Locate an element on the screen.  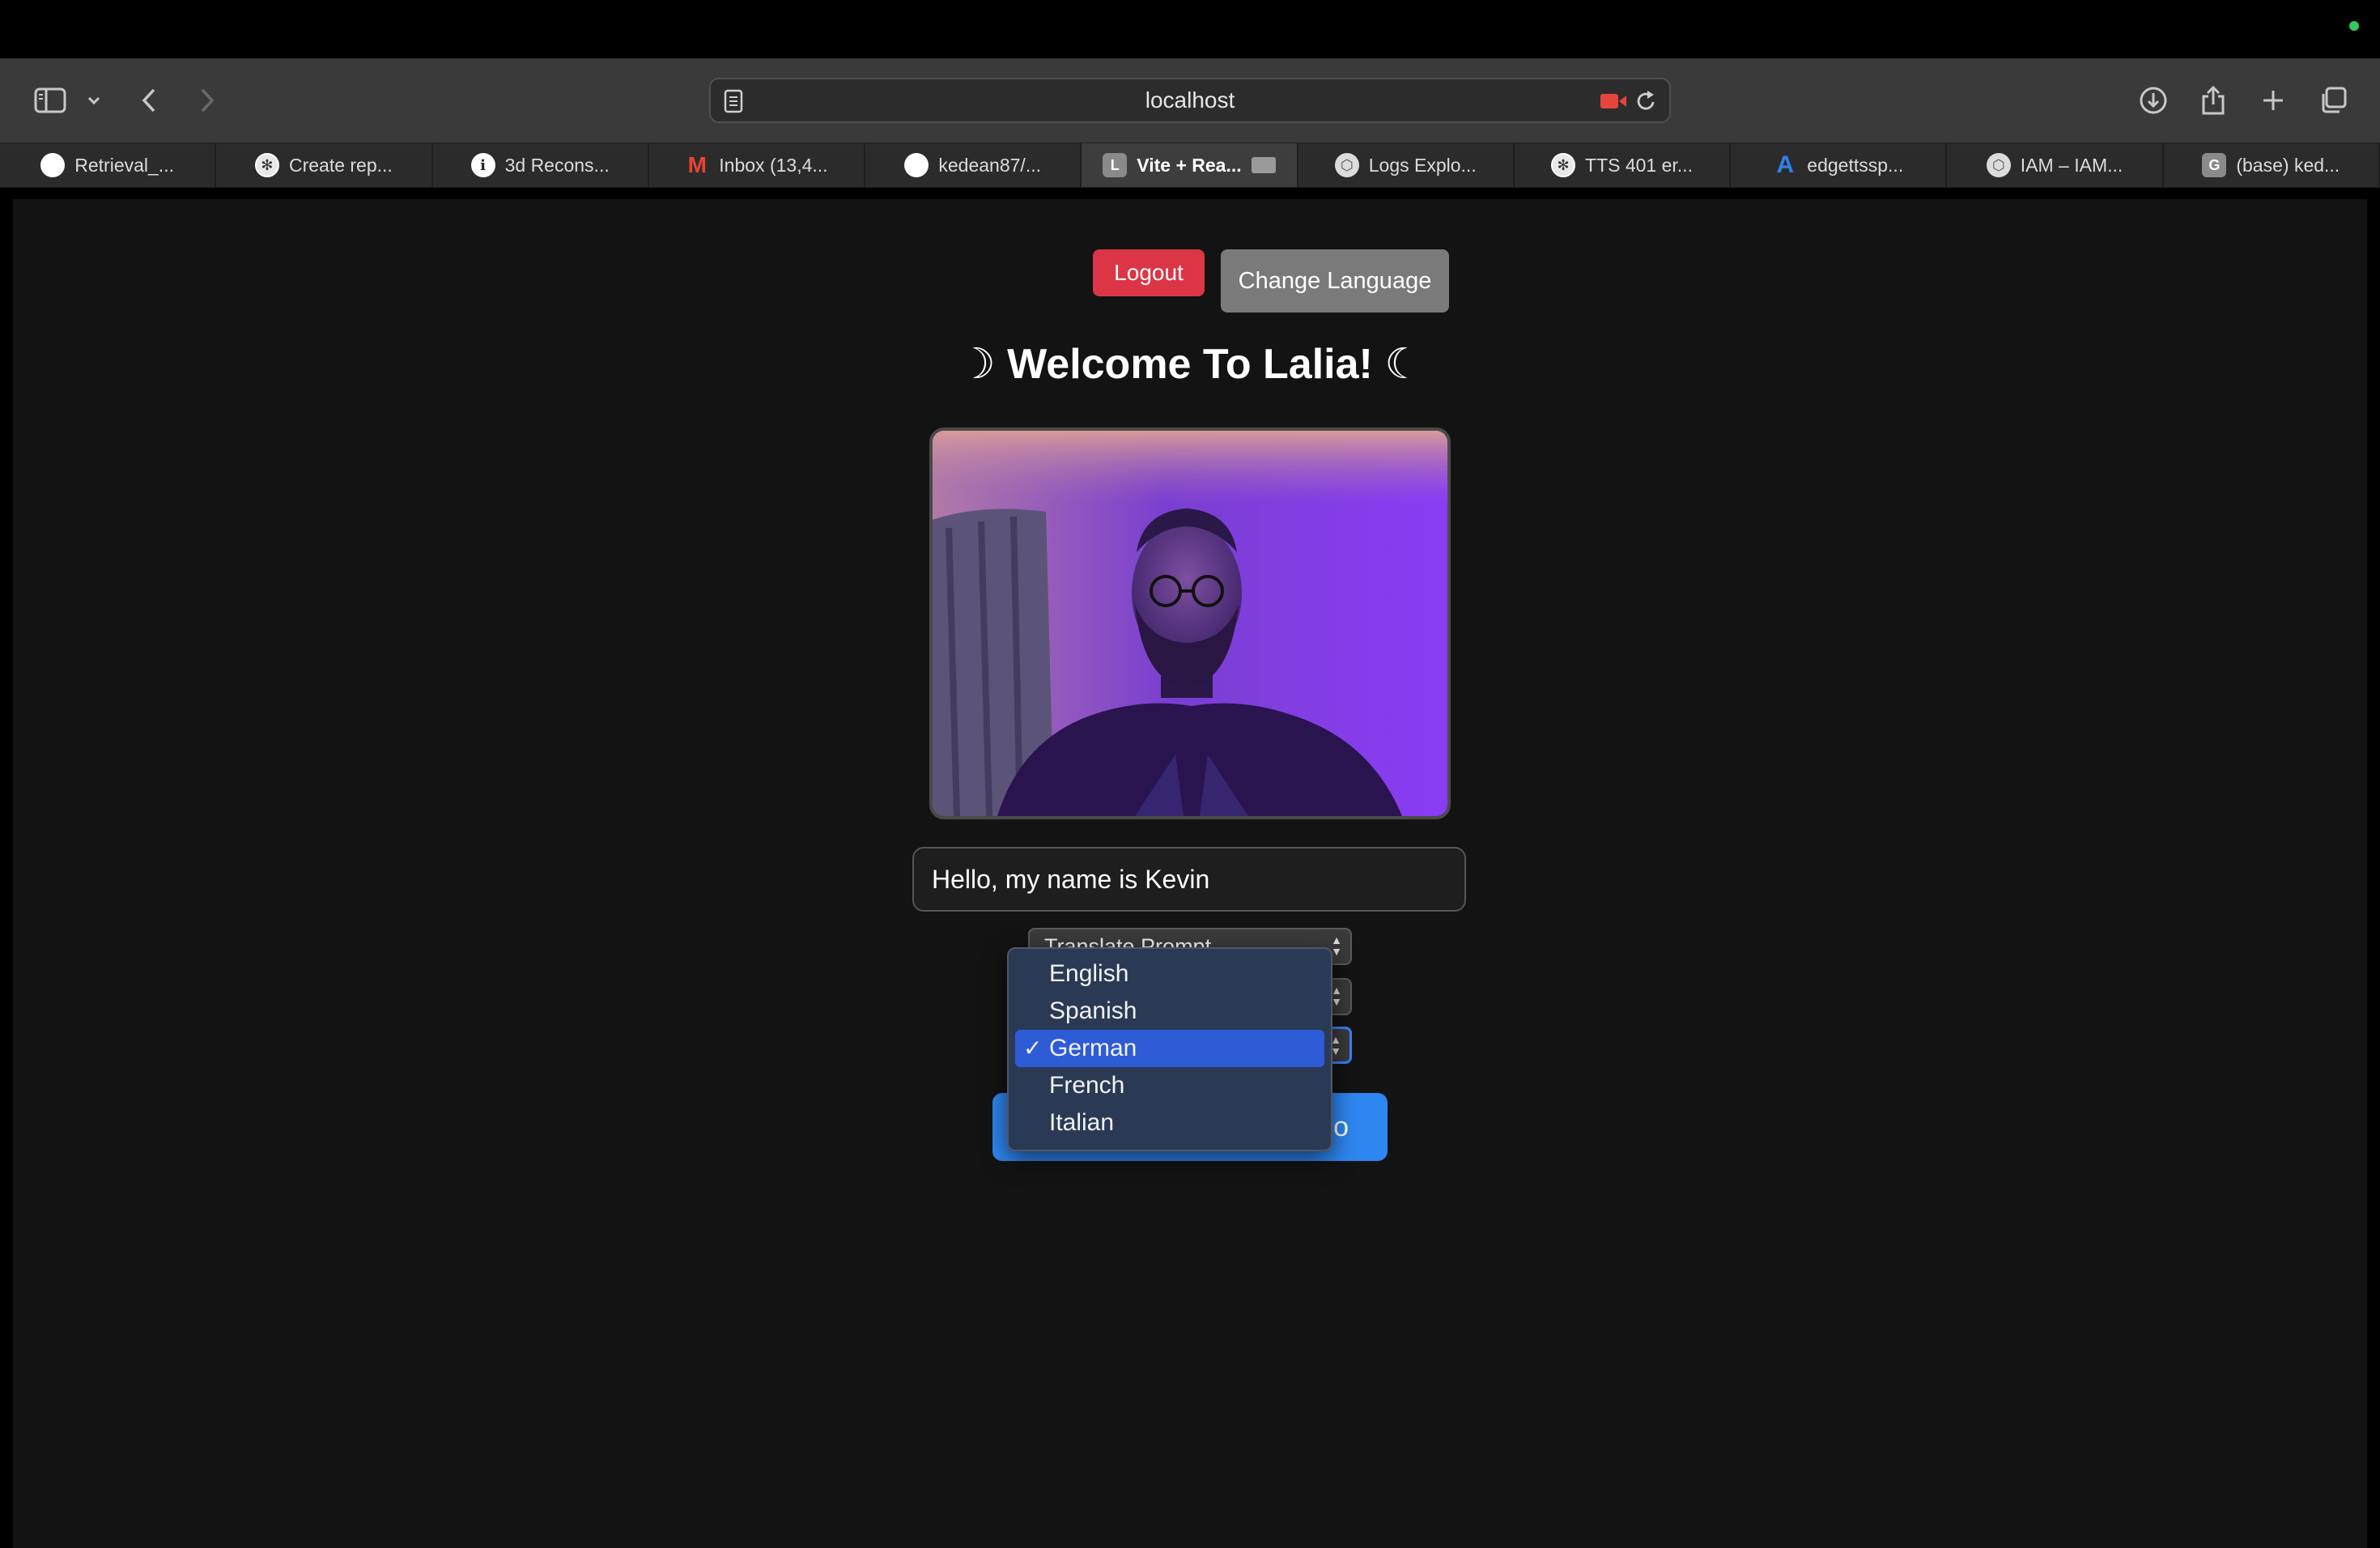
dropdown-option-spanish: Spanish is located at coordinates (1169, 1012).